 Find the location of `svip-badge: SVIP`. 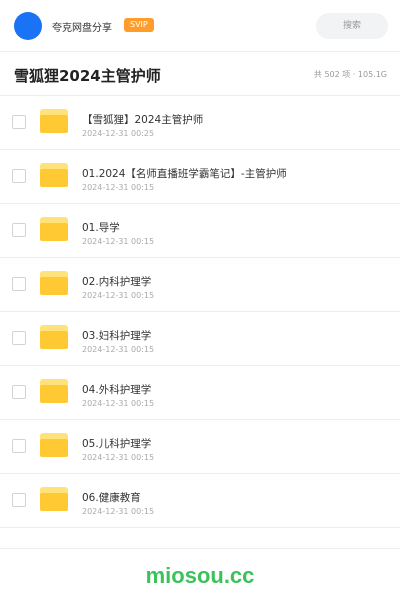

svip-badge: SVIP is located at coordinates (139, 25).